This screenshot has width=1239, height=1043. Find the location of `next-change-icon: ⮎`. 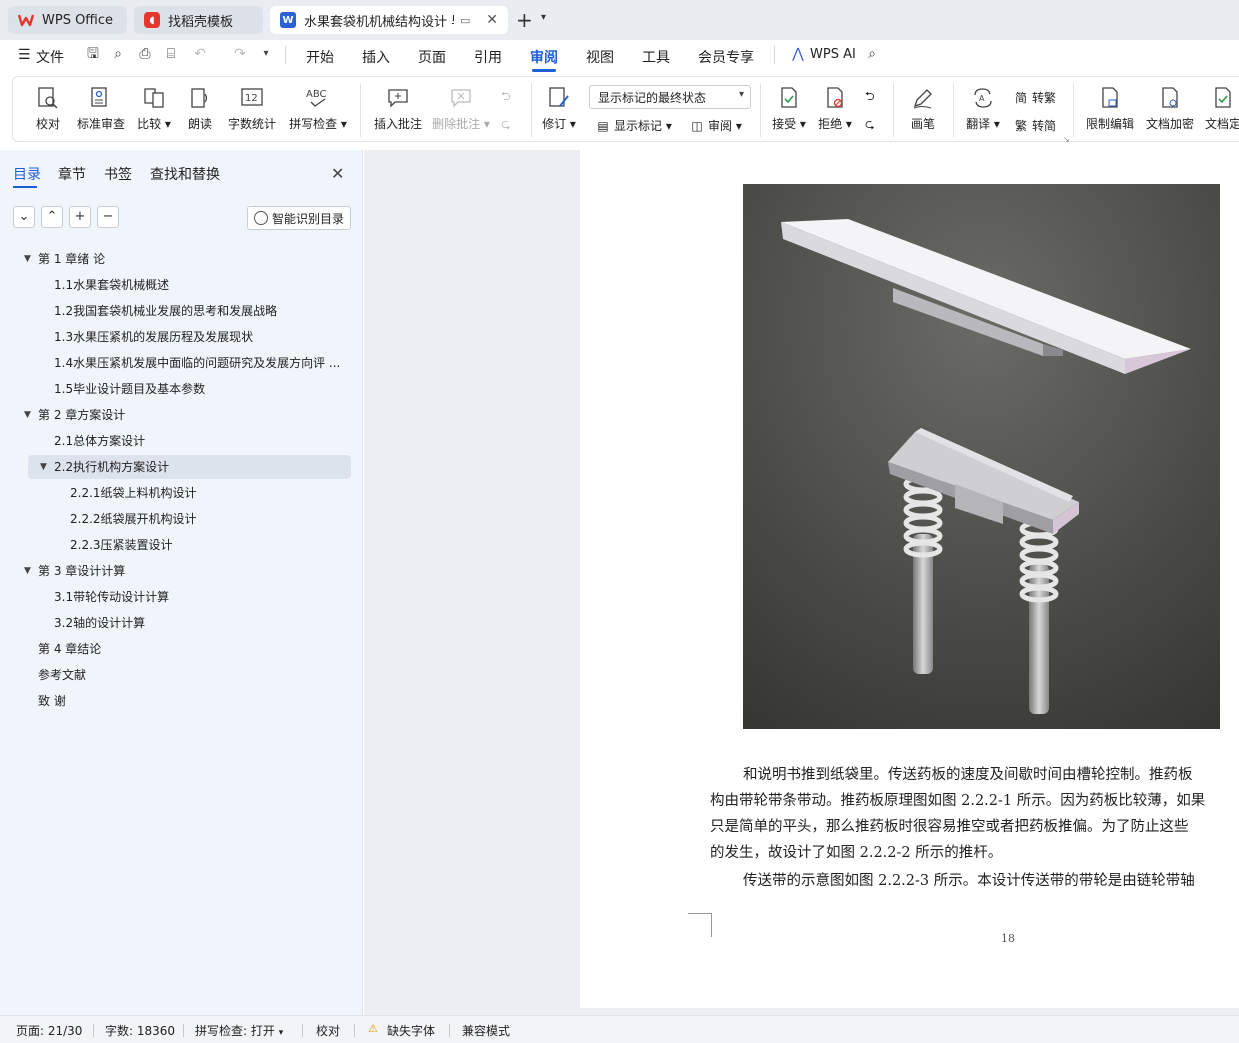

next-change-icon: ⮎ is located at coordinates (870, 125).